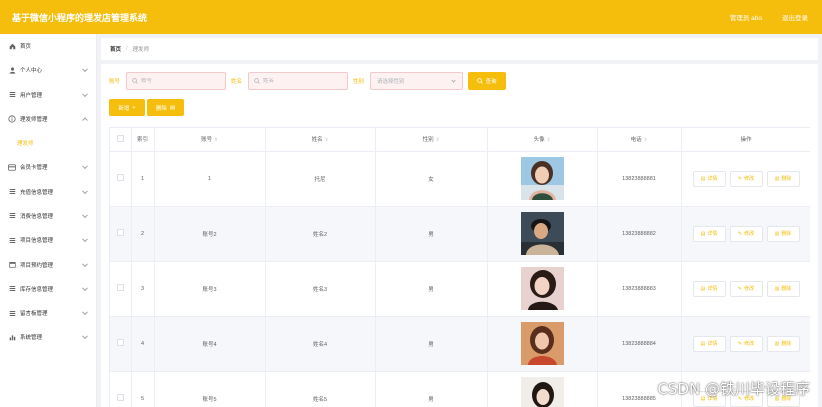 The height and width of the screenshot is (407, 822). Describe the element at coordinates (124, 108) in the screenshot. I see `add-button-label: 新增` at that location.